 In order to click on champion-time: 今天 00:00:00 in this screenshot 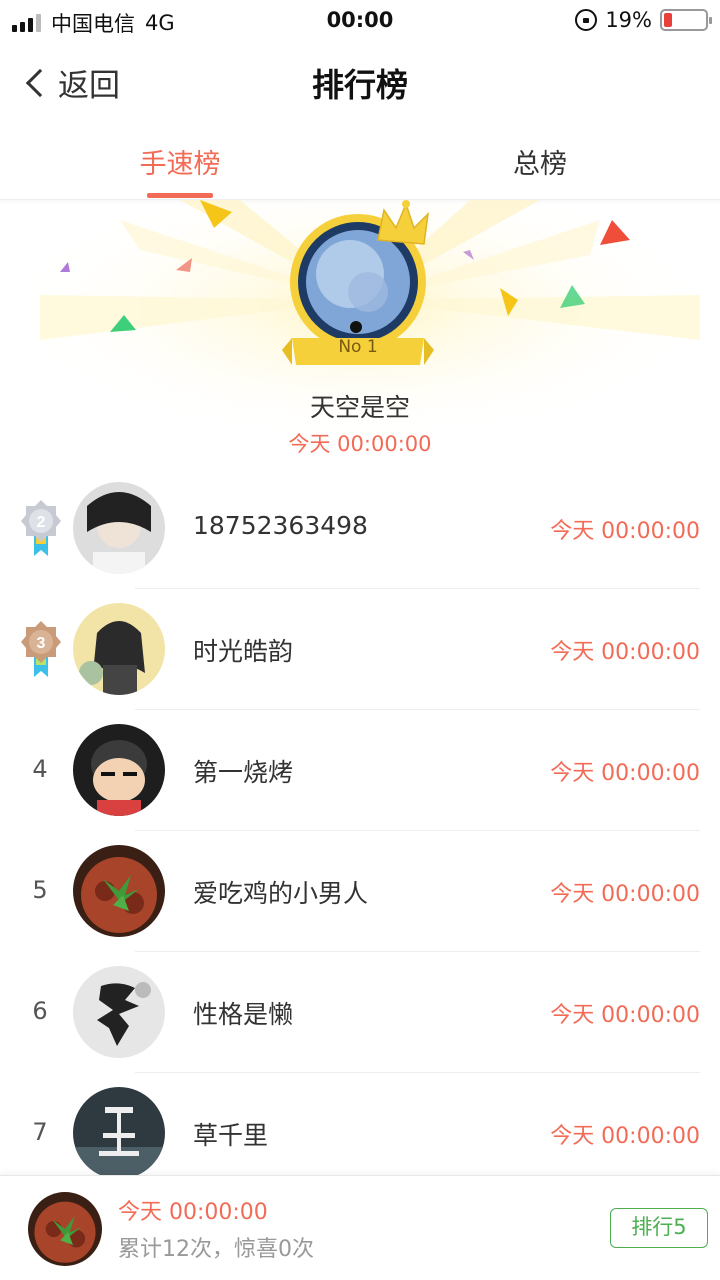, I will do `click(360, 444)`.